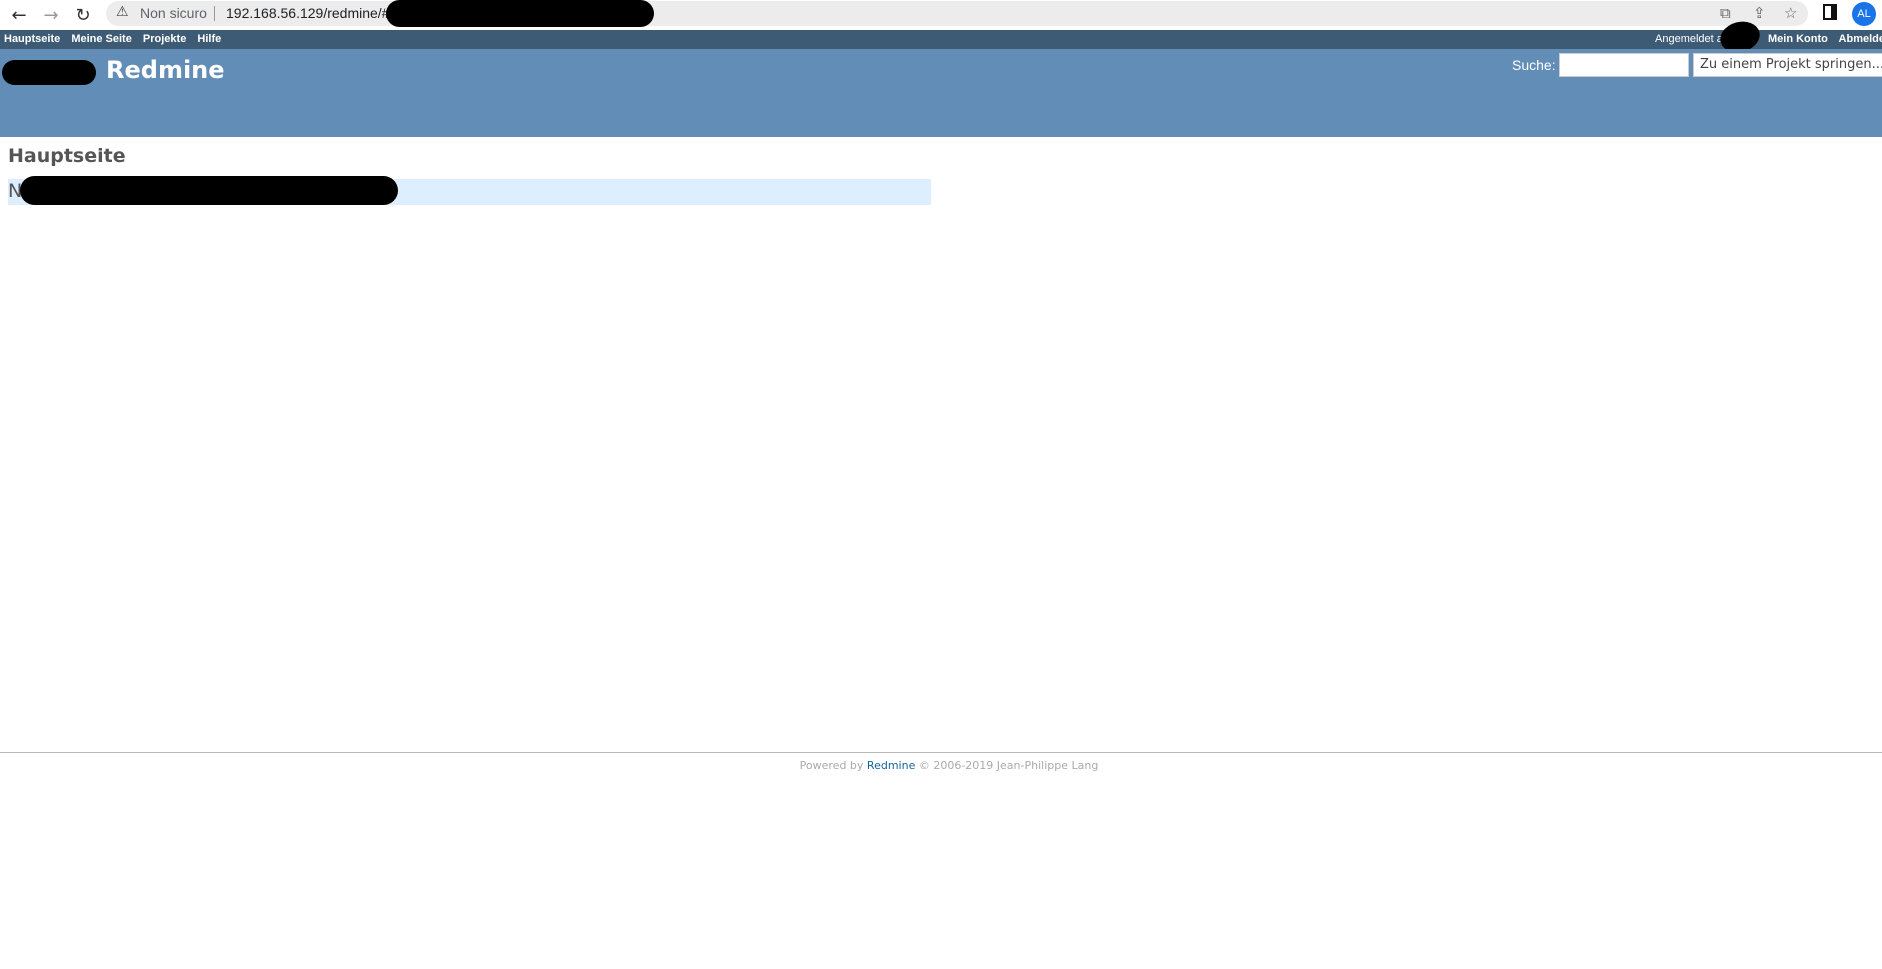 This screenshot has width=1882, height=969. Describe the element at coordinates (164, 39) in the screenshot. I see `top-menu-projects: Projekte` at that location.